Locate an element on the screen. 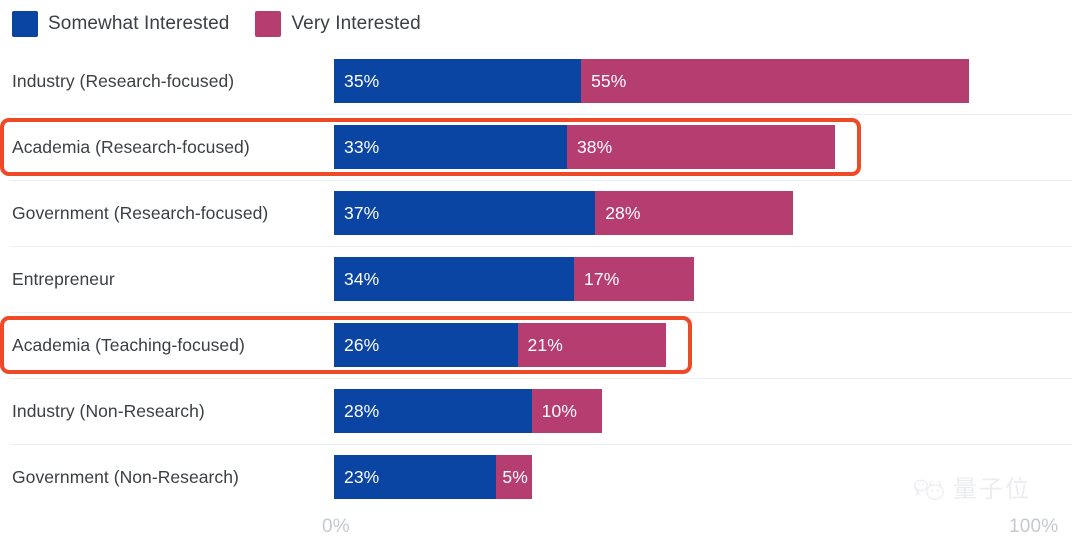  legend-item-somewhat-interested: Somewhat Interested is located at coordinates (120, 24).